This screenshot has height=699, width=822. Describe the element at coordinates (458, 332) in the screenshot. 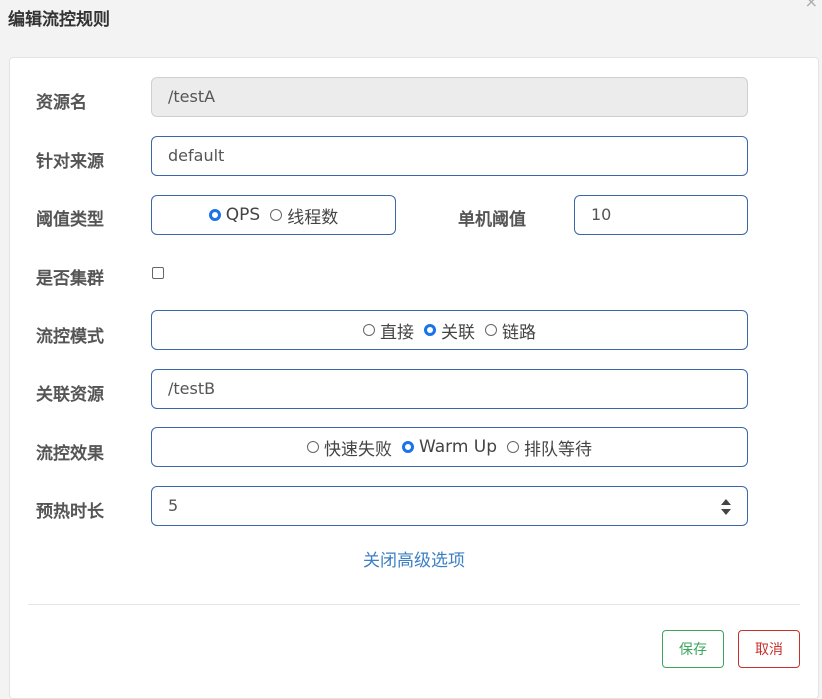

I see `option-label: 关联` at that location.